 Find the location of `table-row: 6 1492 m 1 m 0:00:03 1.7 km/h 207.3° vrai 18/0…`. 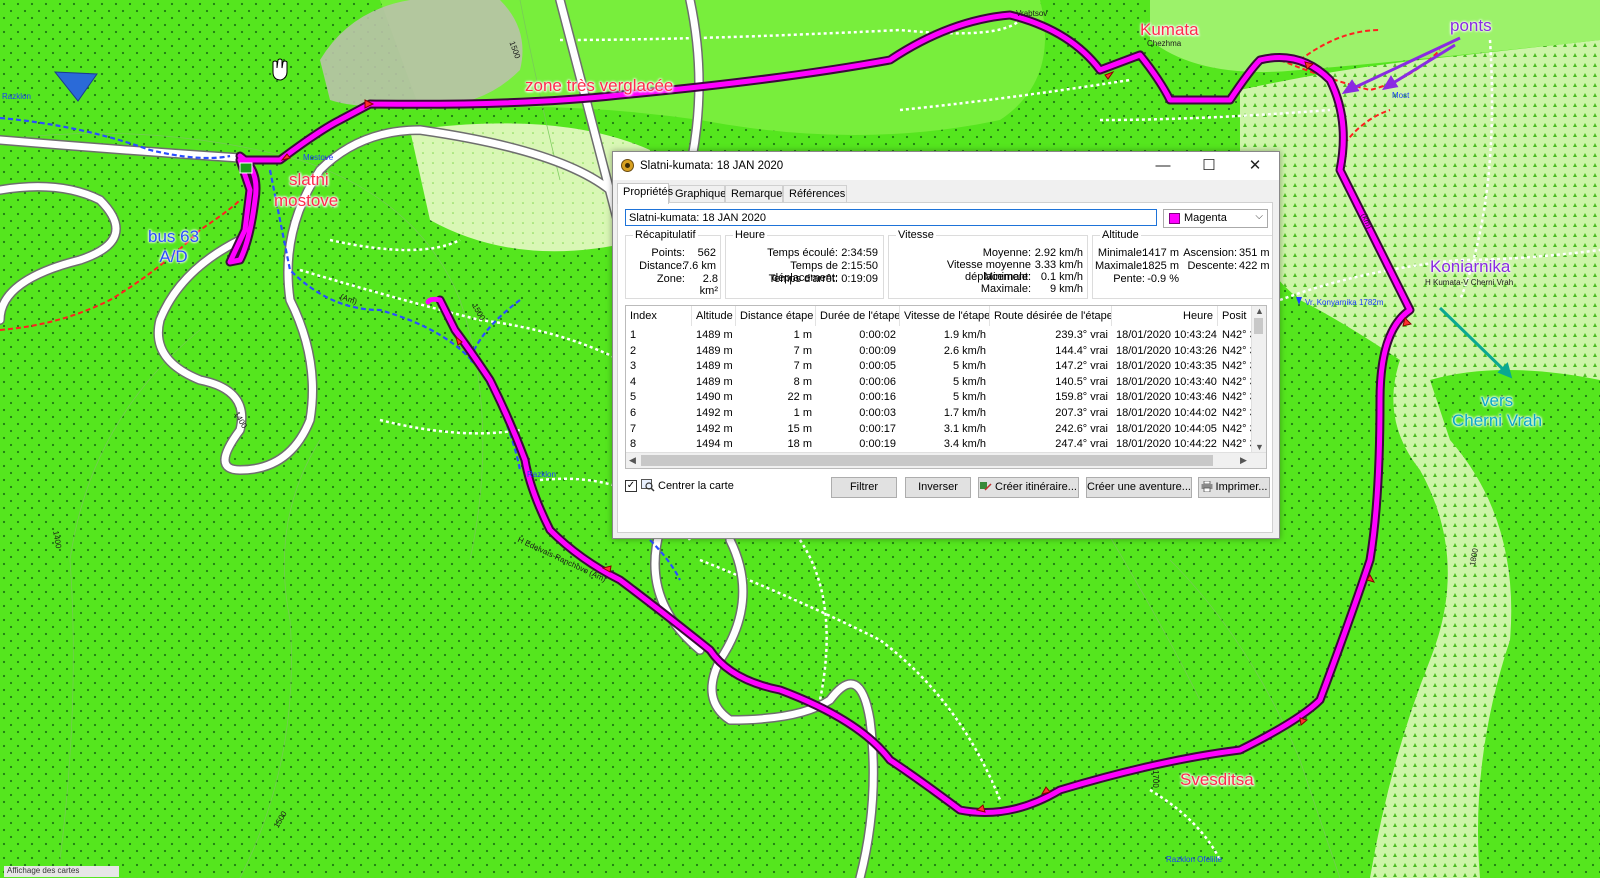

table-row: 6 1492 m 1 m 0:00:03 1.7 km/h 207.3° vrai 18/0… is located at coordinates (941, 414).